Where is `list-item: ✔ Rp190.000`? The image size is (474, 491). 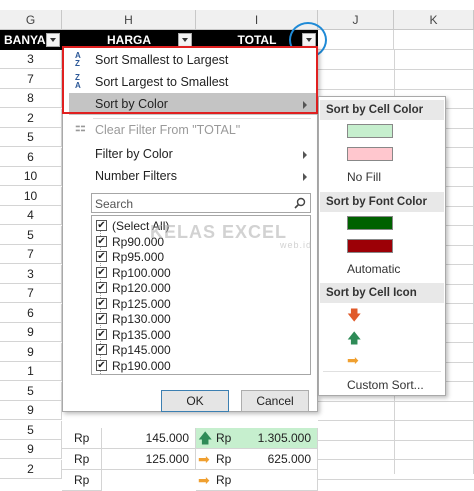
list-item: ✔ Rp190.000 is located at coordinates (133, 366).